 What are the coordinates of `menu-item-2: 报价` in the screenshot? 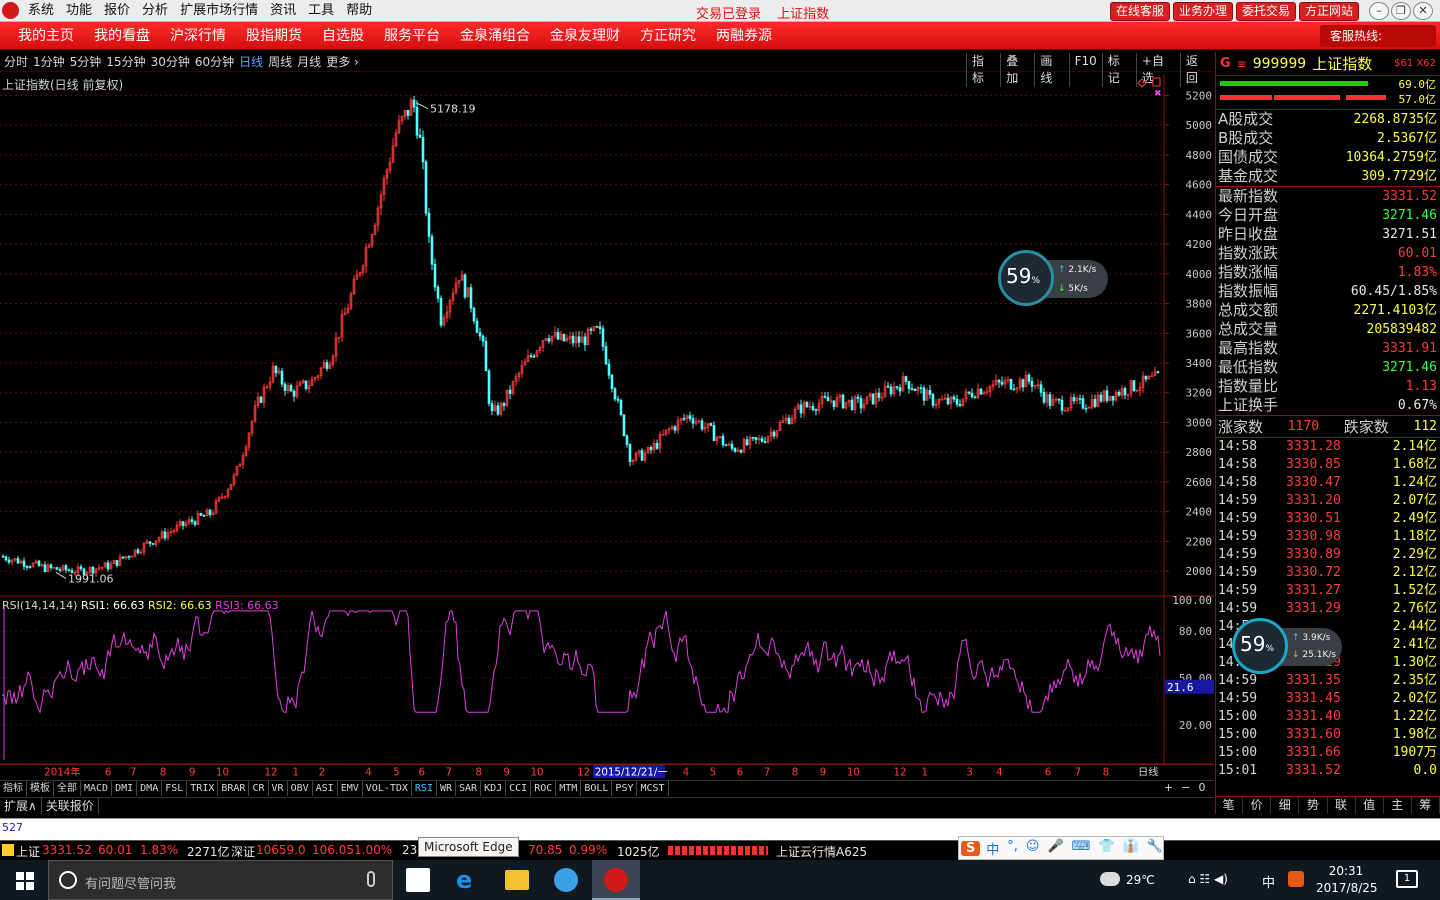 It's located at (119, 11).